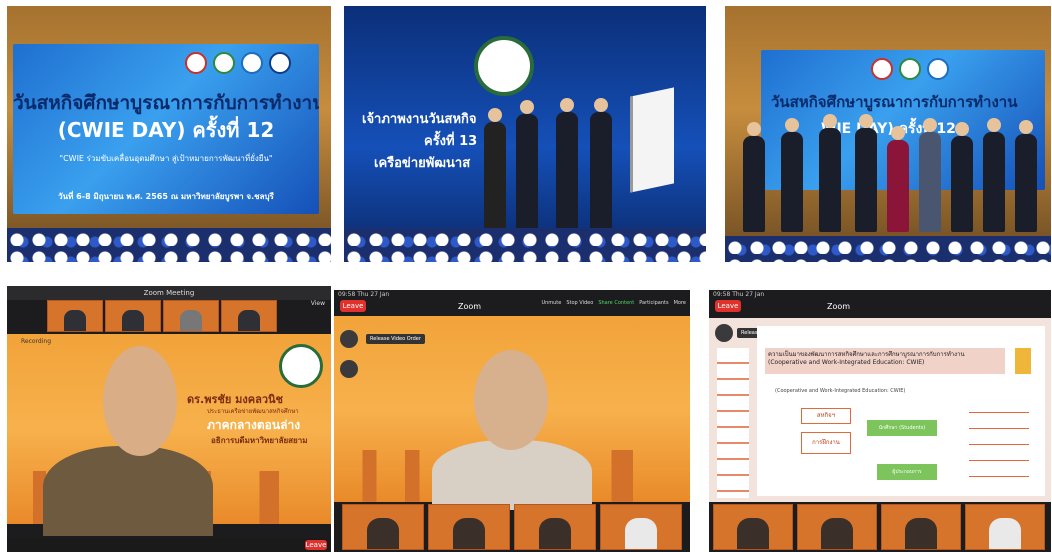 The height and width of the screenshot is (552, 1052). I want to click on stage-text-line3: เครือข่ายพัฒนาส, so click(422, 163).